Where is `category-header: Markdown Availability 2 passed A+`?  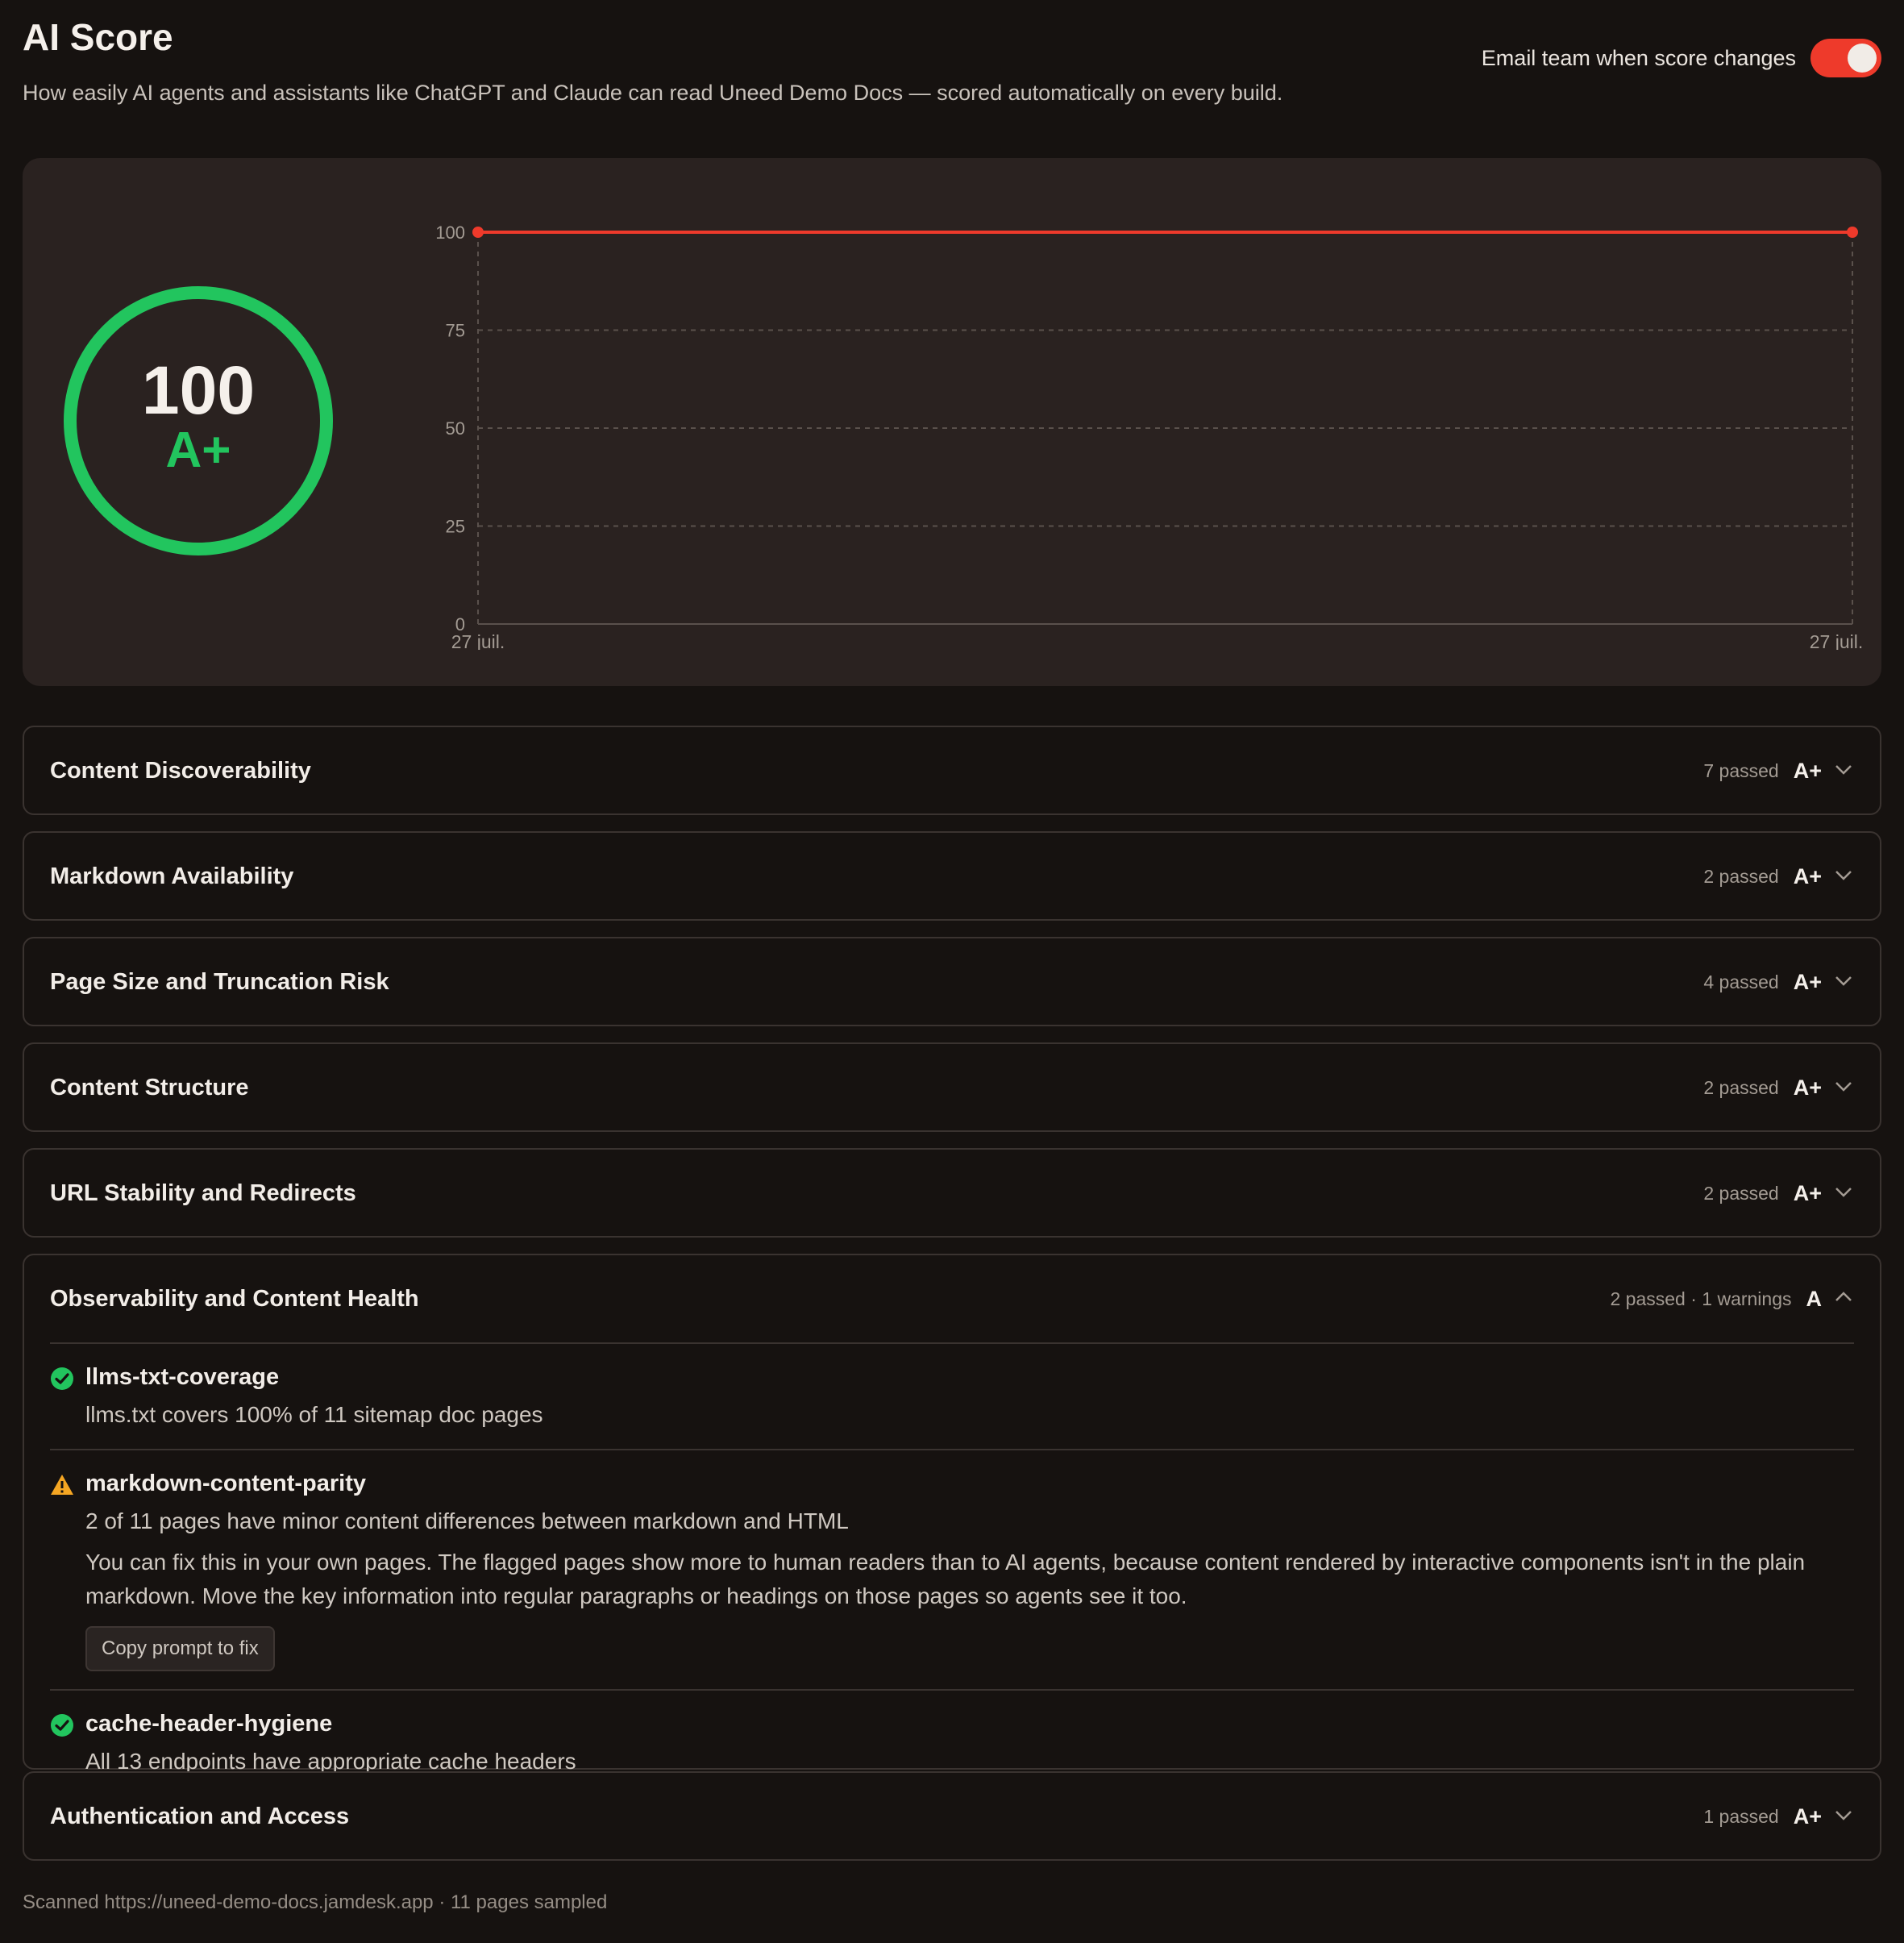
category-header: Markdown Availability 2 passed A+ is located at coordinates (952, 876).